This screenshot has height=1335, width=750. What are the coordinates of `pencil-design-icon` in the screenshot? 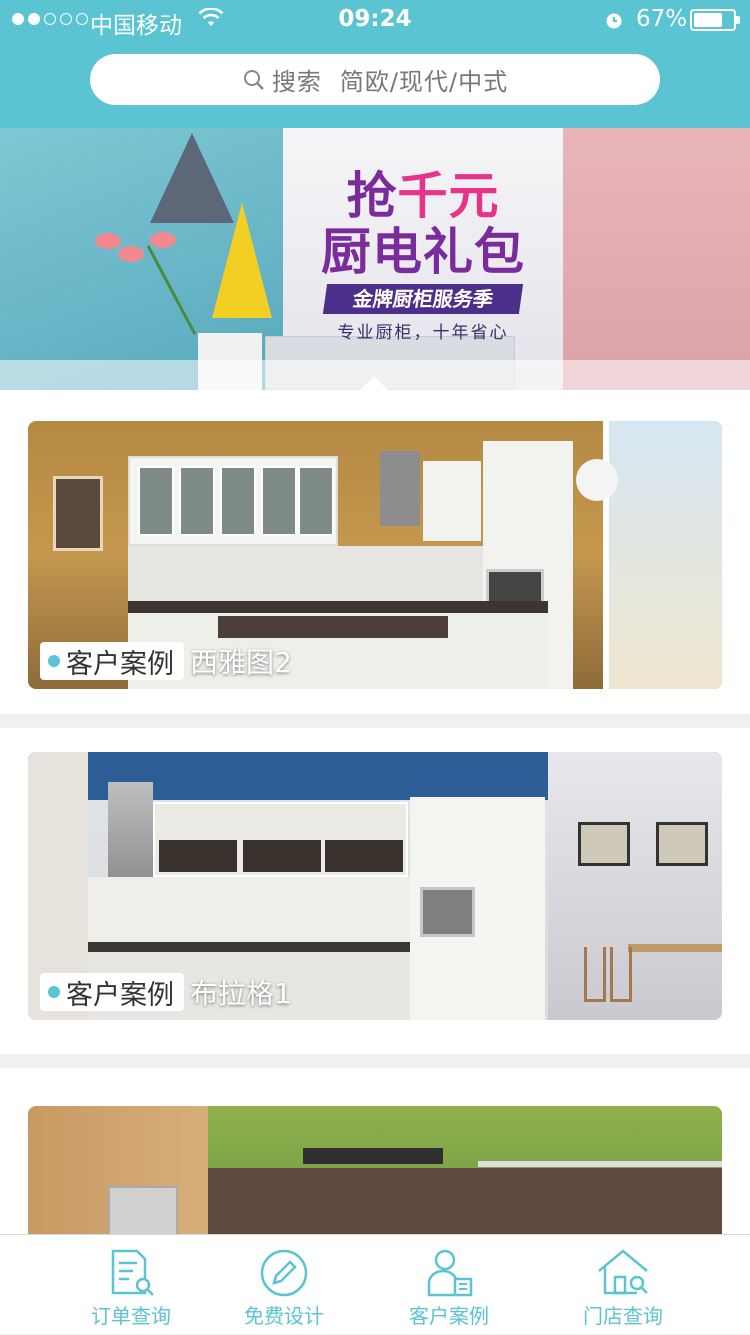 It's located at (284, 1273).